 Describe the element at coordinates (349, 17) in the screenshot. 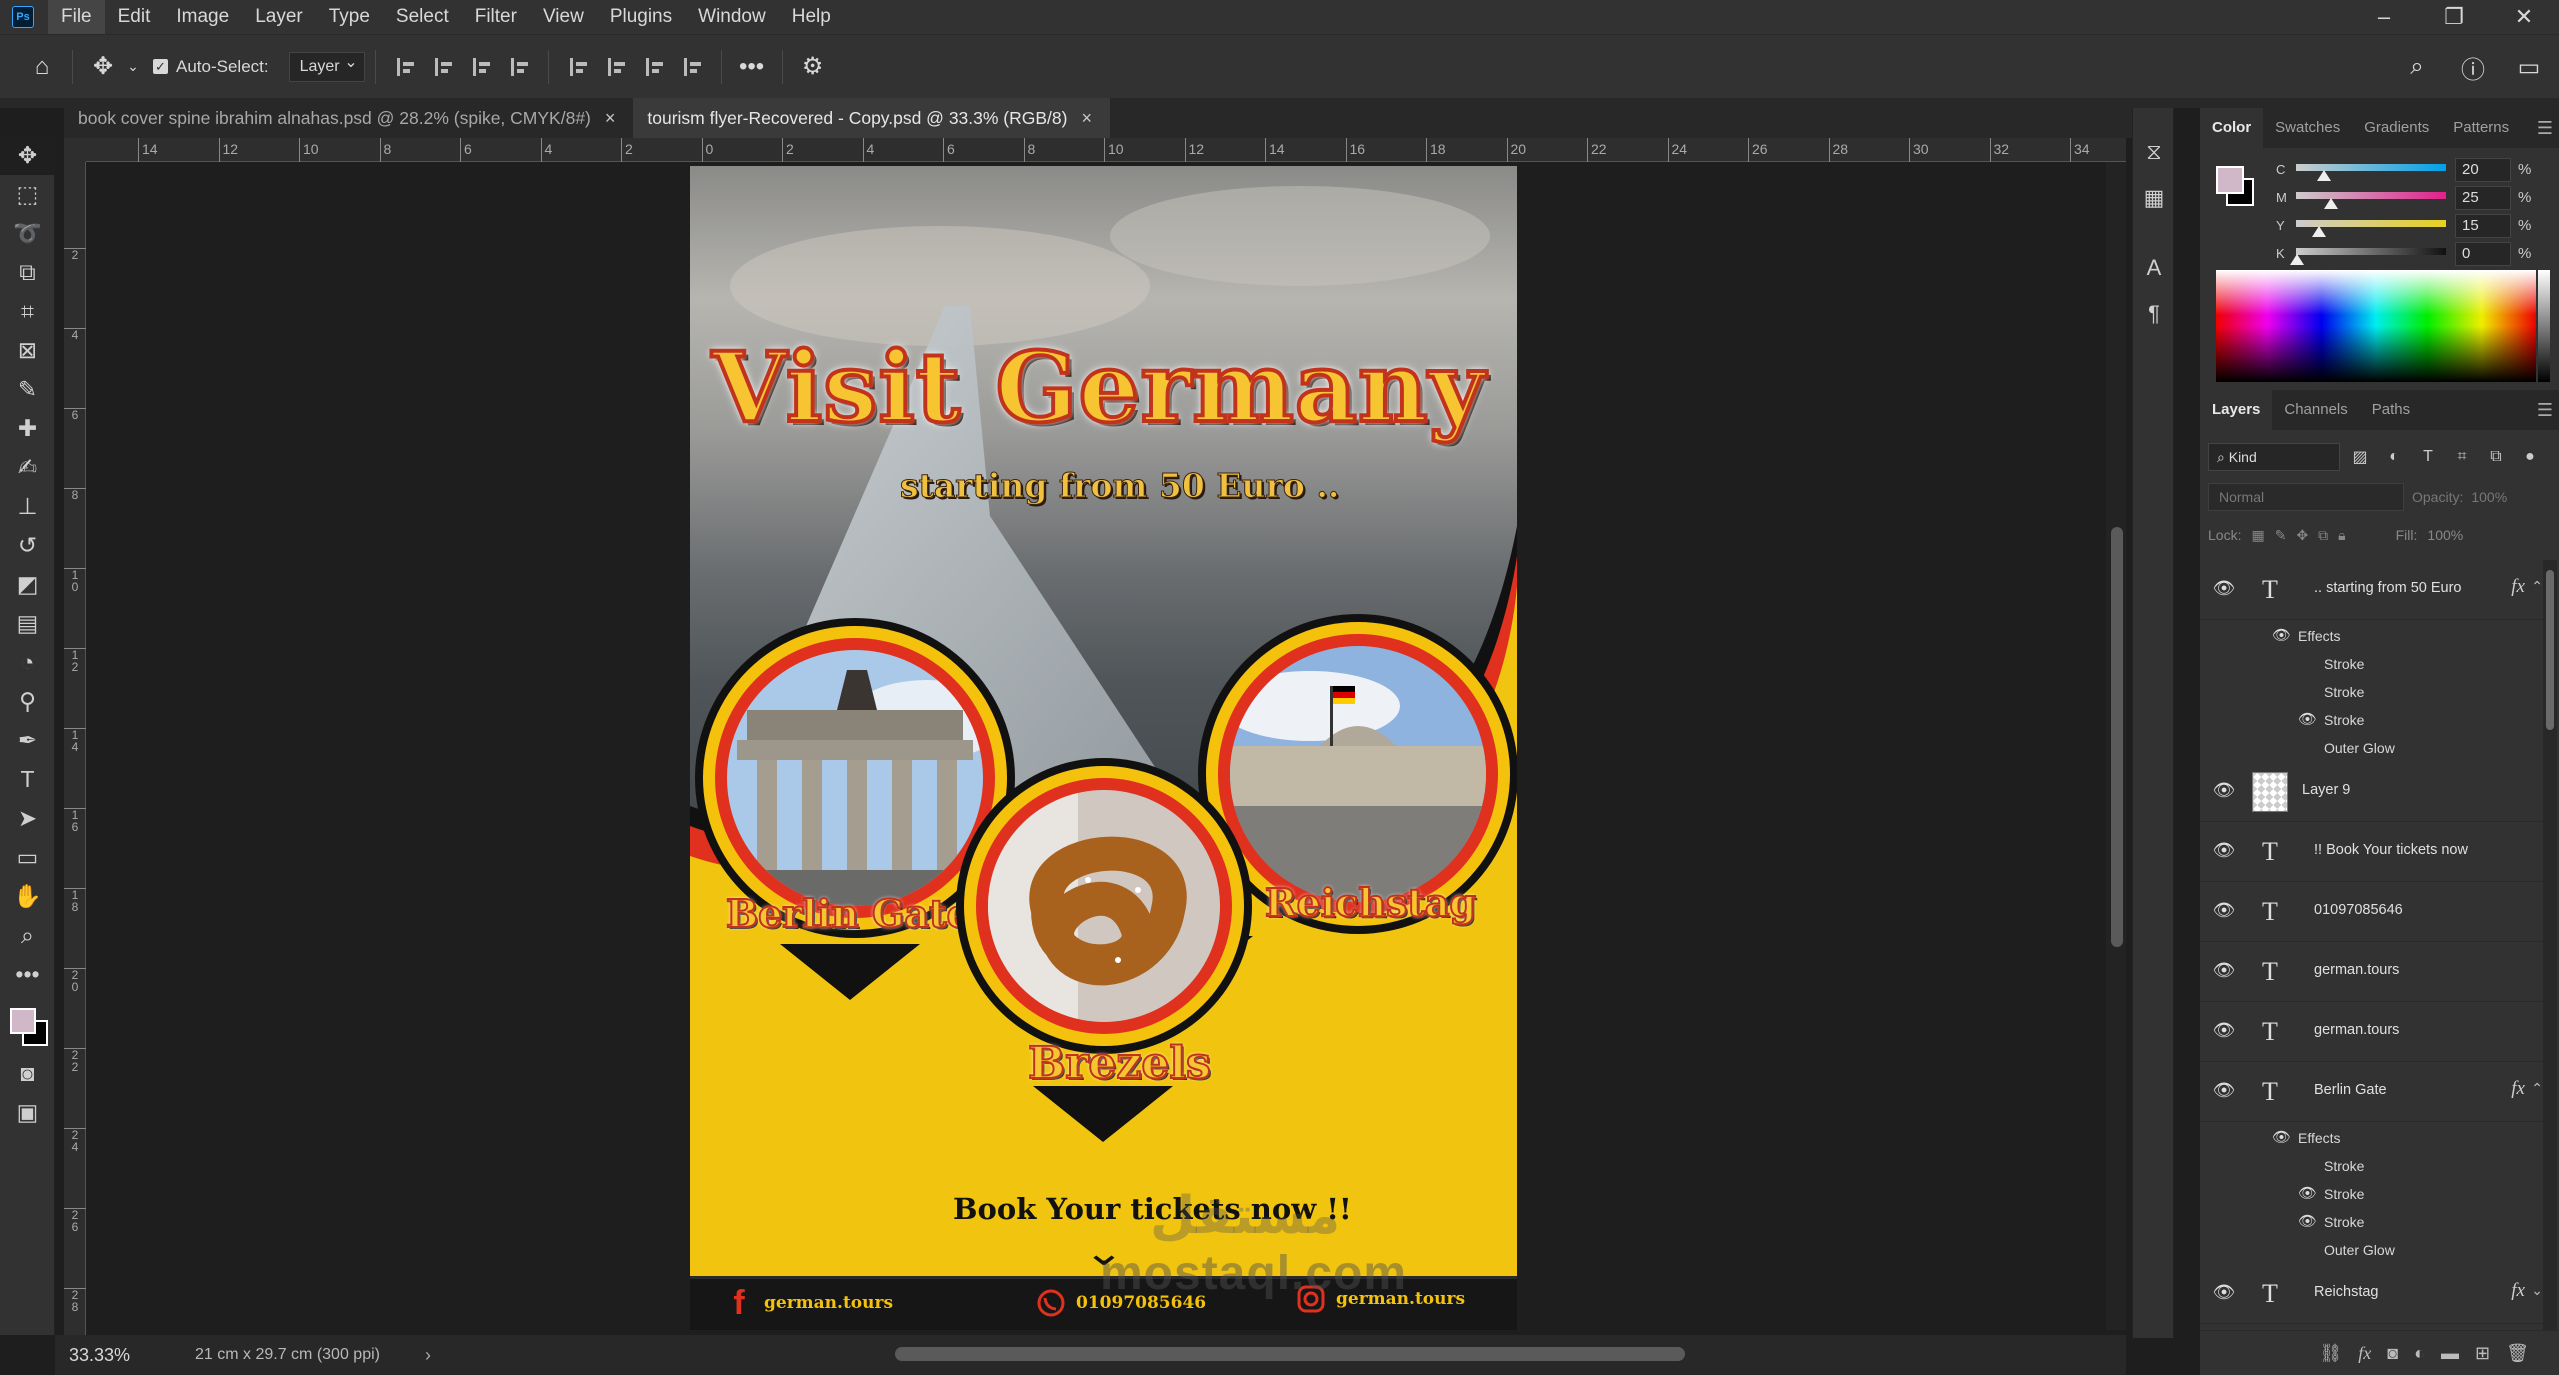

I see `menu-type: Type` at that location.